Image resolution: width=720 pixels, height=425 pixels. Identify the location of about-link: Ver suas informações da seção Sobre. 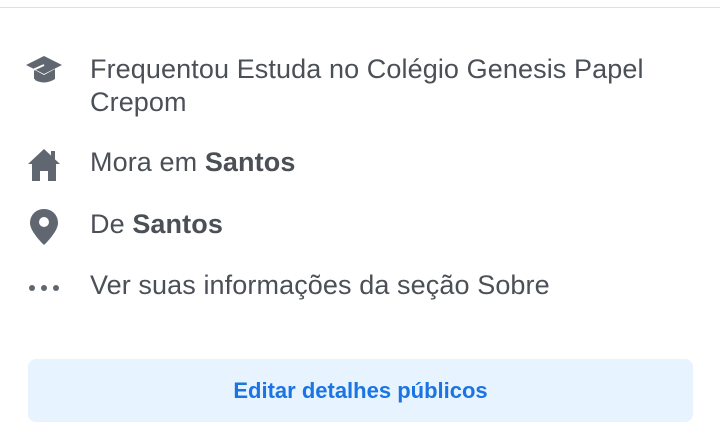
(390, 285).